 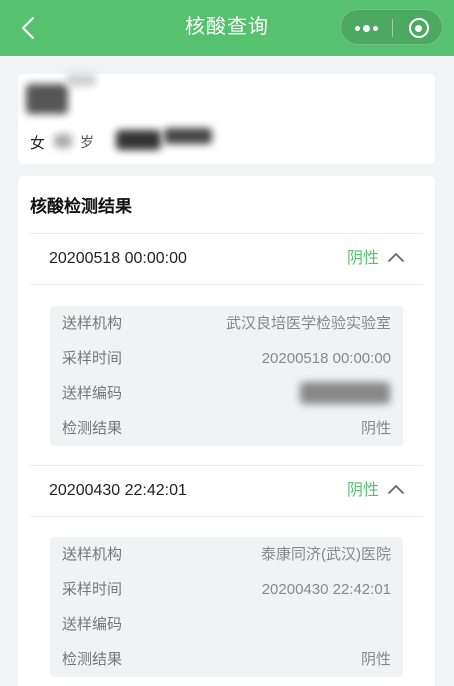 What do you see at coordinates (138, 140) in the screenshot?
I see `redacted-id` at bounding box center [138, 140].